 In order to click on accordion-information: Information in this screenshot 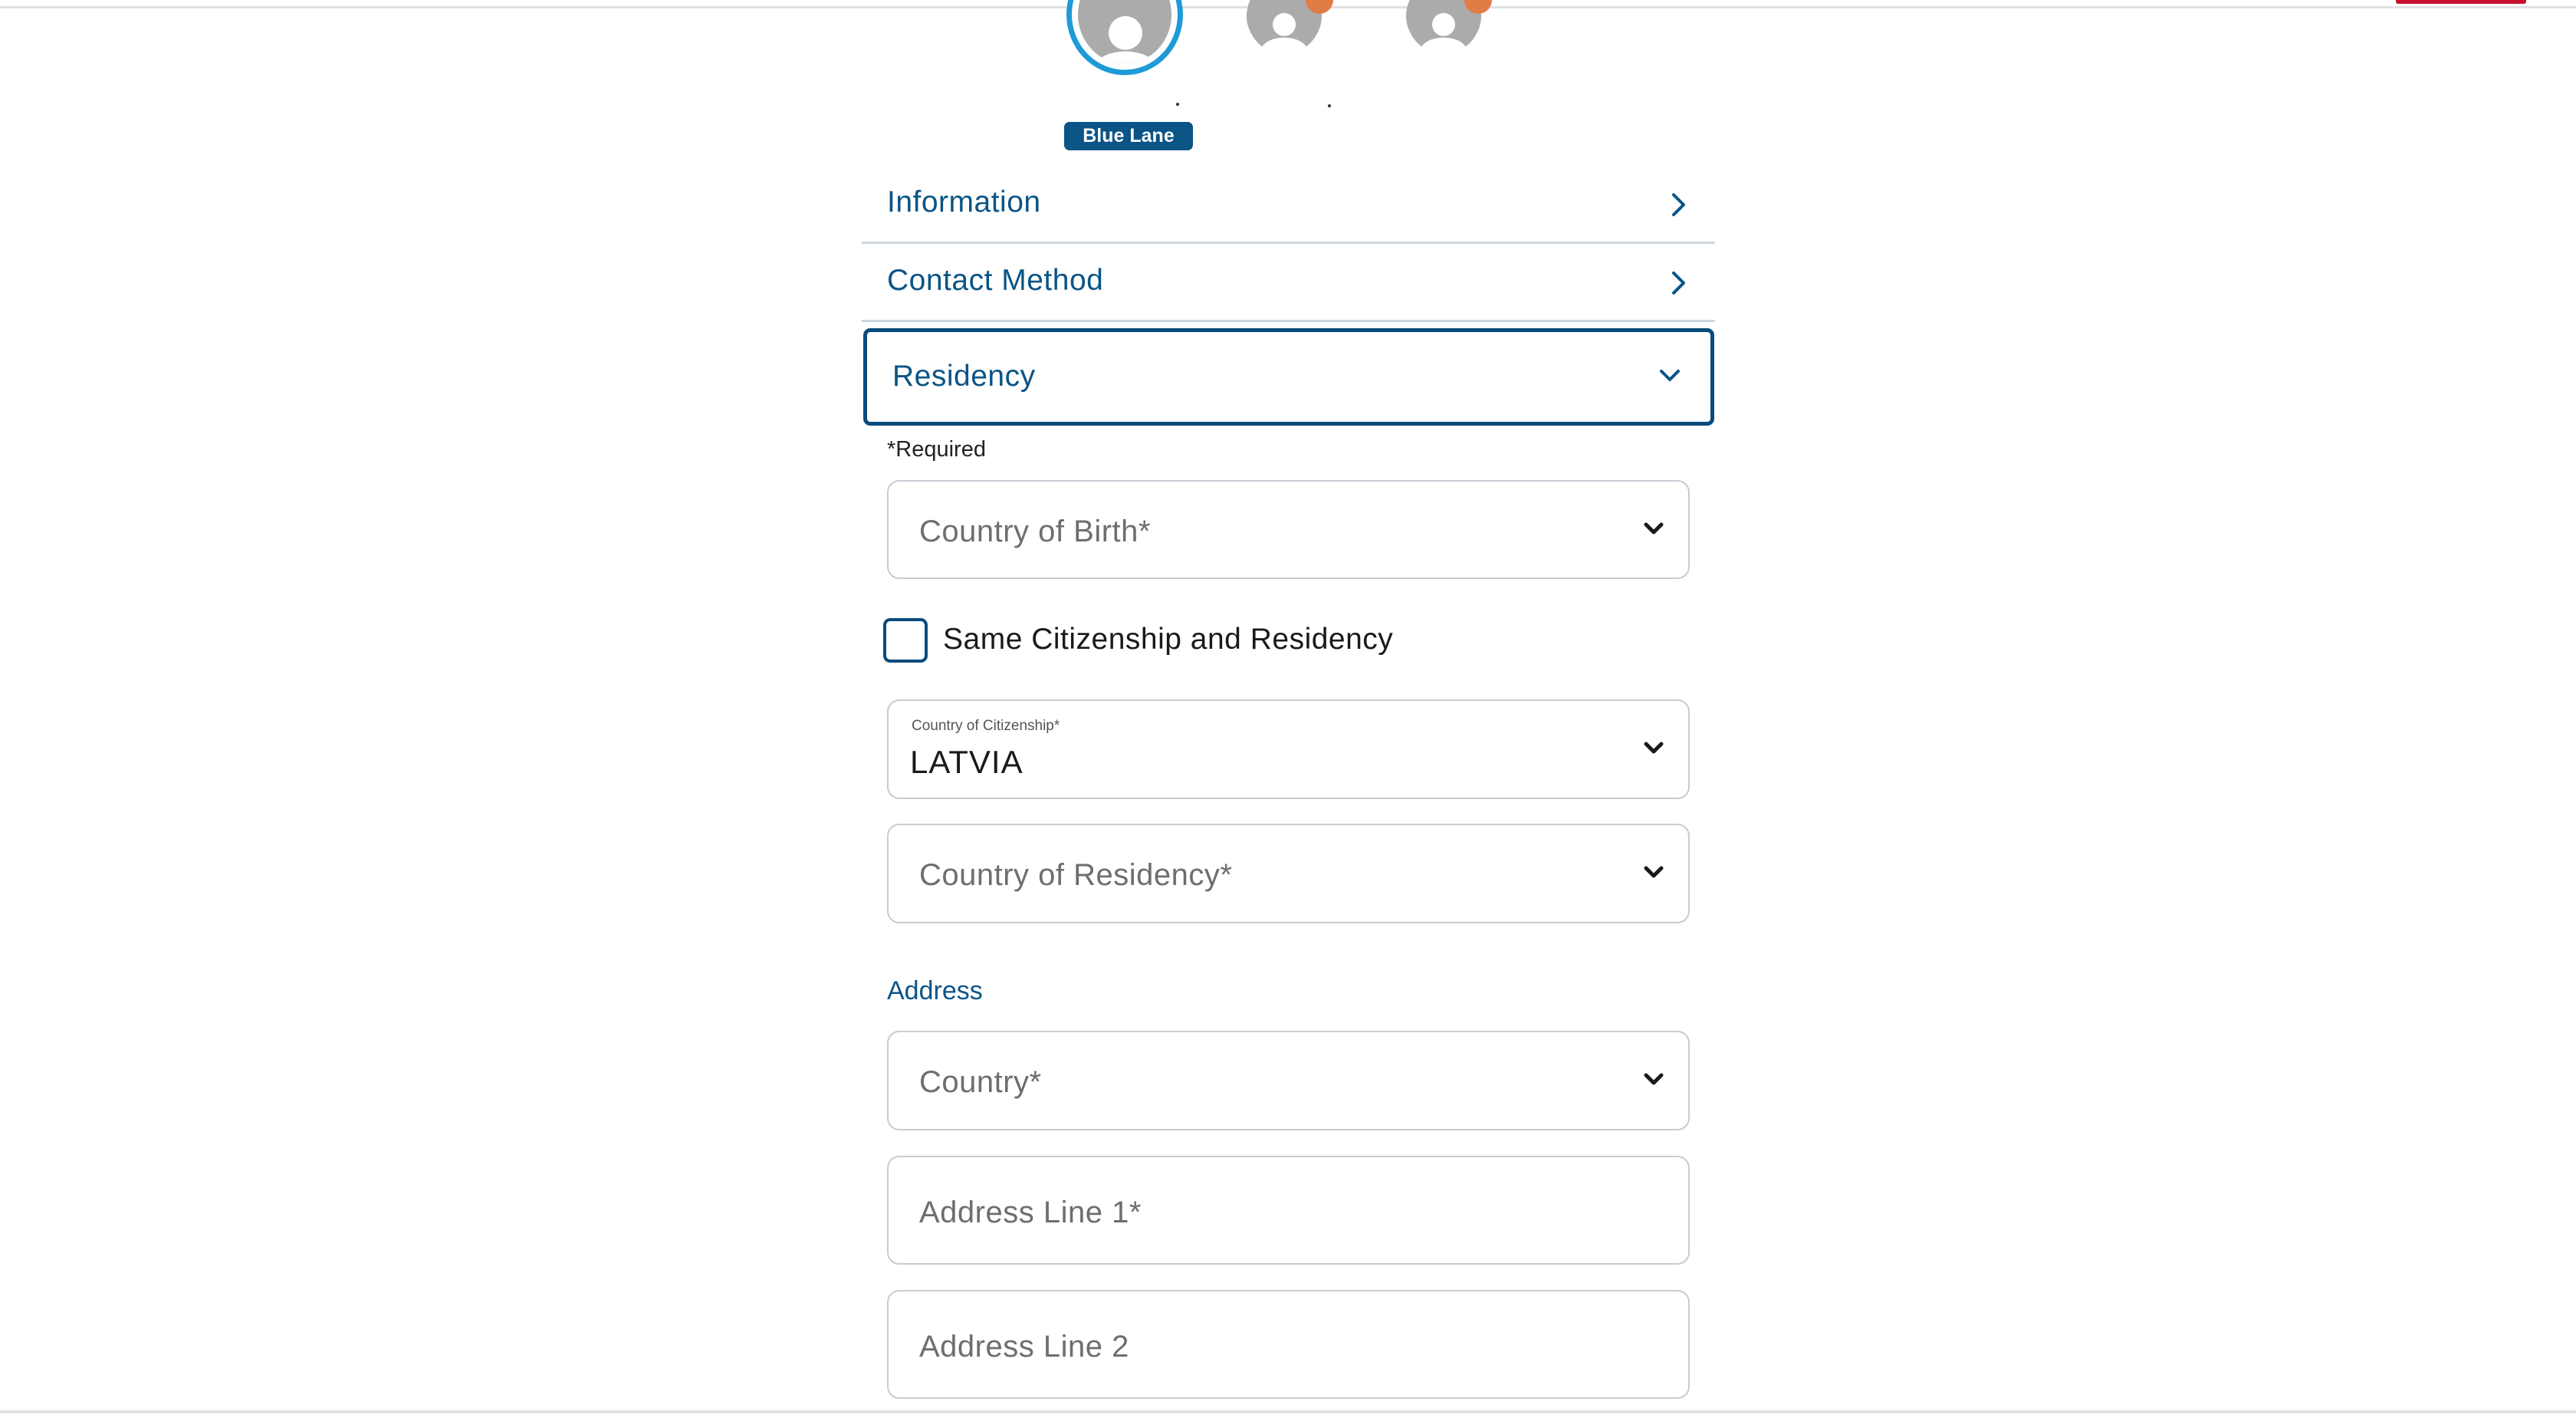, I will do `click(1288, 206)`.